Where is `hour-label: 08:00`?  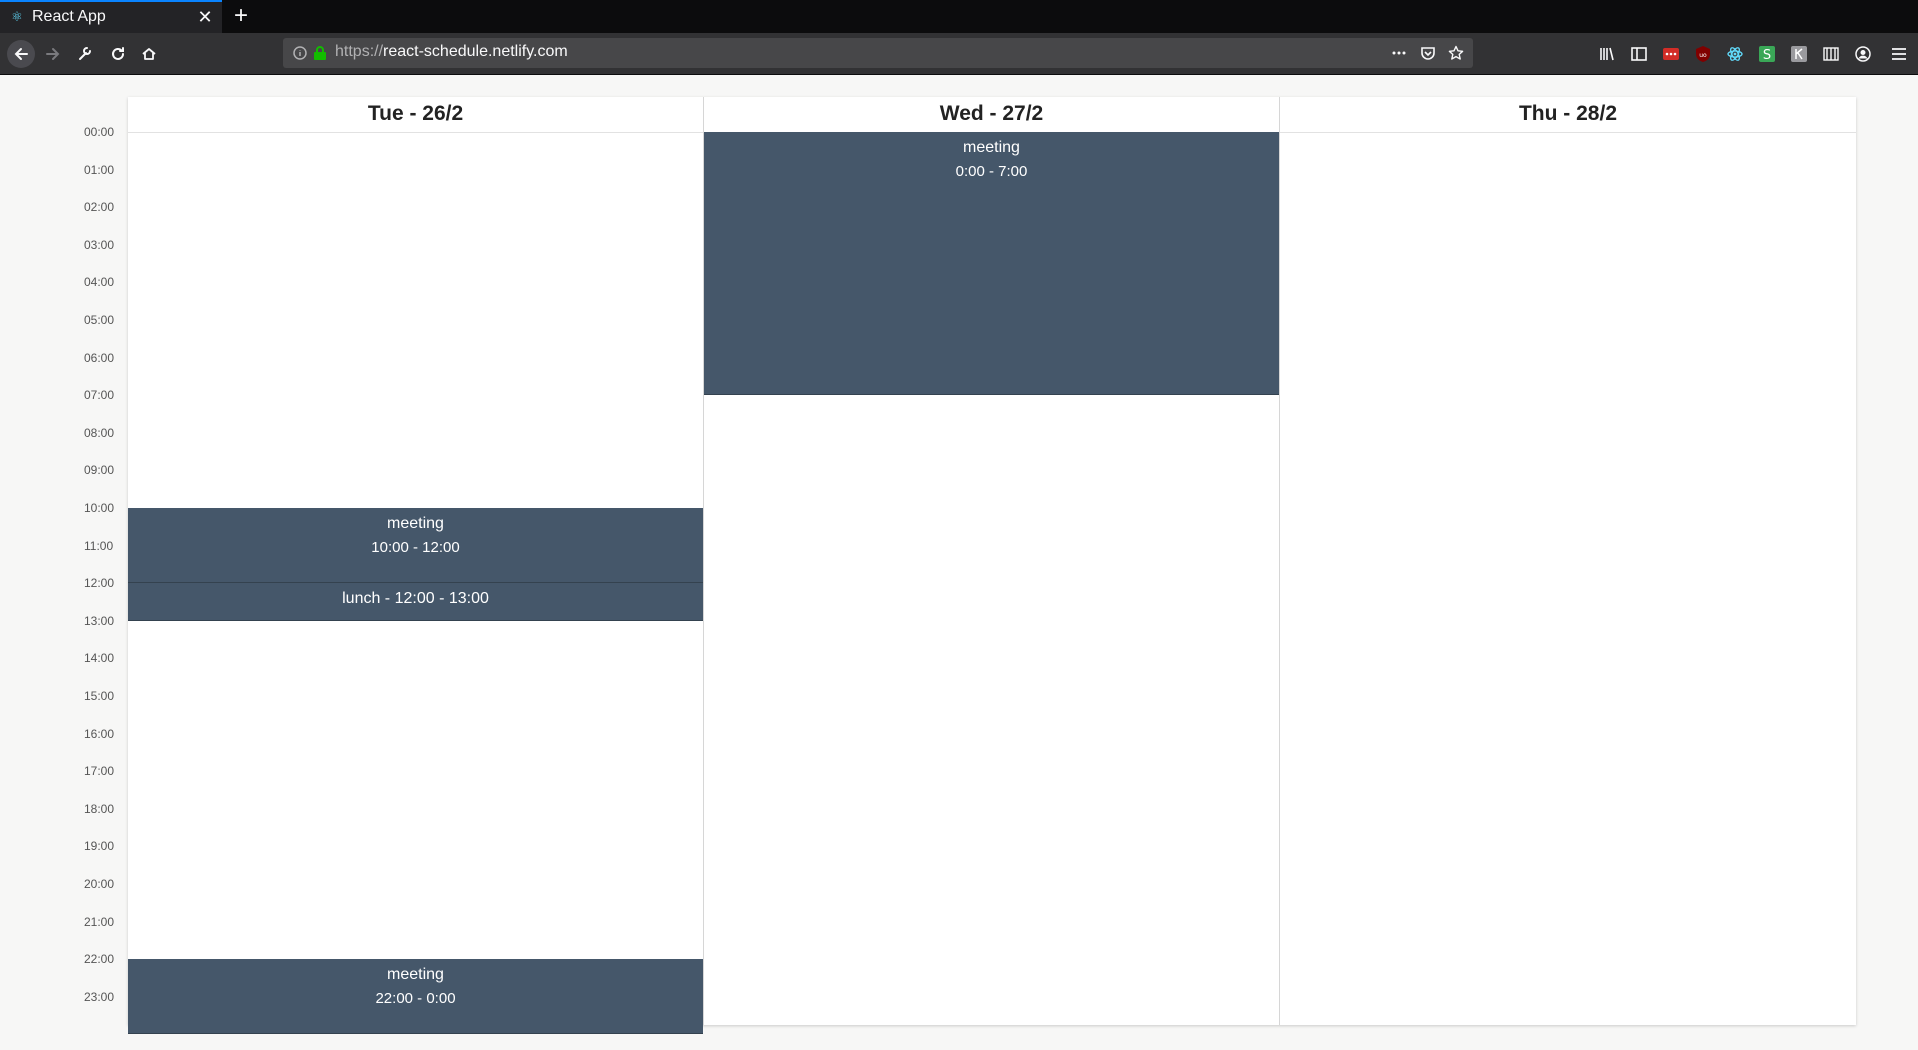 hour-label: 08:00 is located at coordinates (99, 432).